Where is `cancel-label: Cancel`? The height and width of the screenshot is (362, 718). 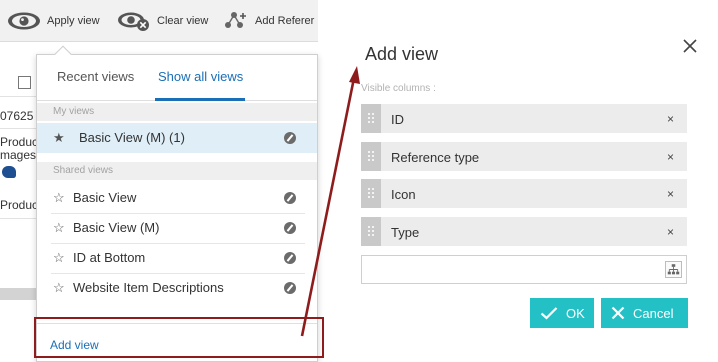
cancel-label: Cancel is located at coordinates (653, 313).